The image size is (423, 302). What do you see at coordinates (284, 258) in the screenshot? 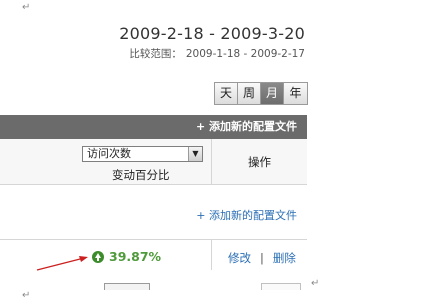
I see `delete-link: 删除` at bounding box center [284, 258].